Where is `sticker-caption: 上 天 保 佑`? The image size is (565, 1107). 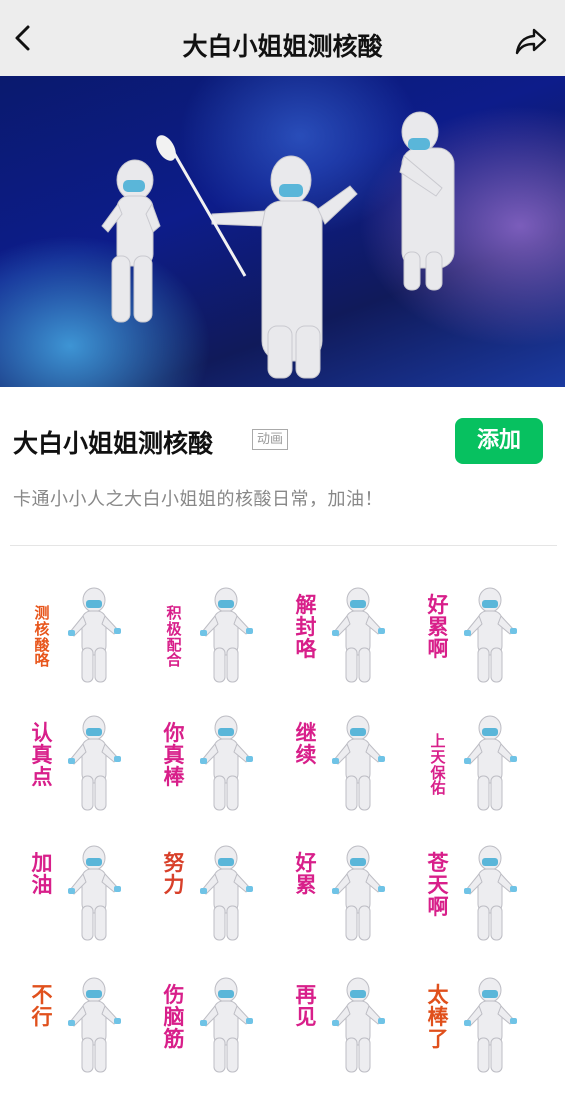
sticker-caption: 上 天 保 佑 is located at coordinates (438, 765).